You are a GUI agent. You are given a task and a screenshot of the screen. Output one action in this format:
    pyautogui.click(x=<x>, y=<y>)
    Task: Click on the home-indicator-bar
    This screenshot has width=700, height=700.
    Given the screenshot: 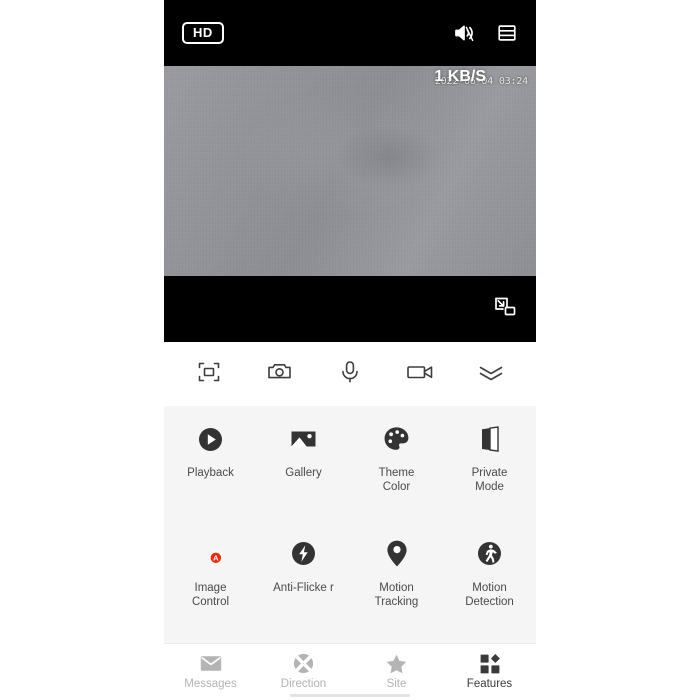 What is the action you would take?
    pyautogui.click(x=350, y=695)
    